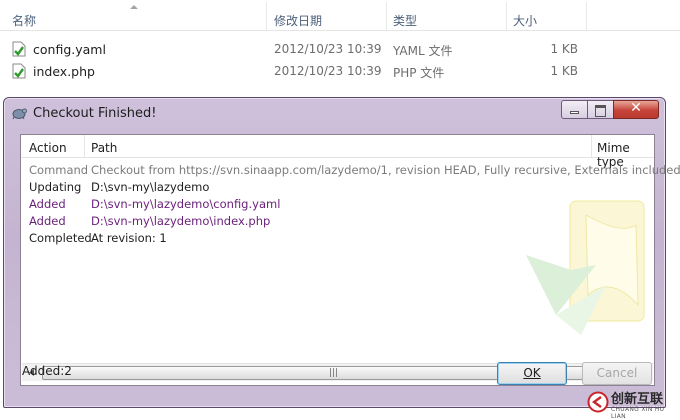  What do you see at coordinates (24, 20) in the screenshot?
I see `column-name-header: 名称` at bounding box center [24, 20].